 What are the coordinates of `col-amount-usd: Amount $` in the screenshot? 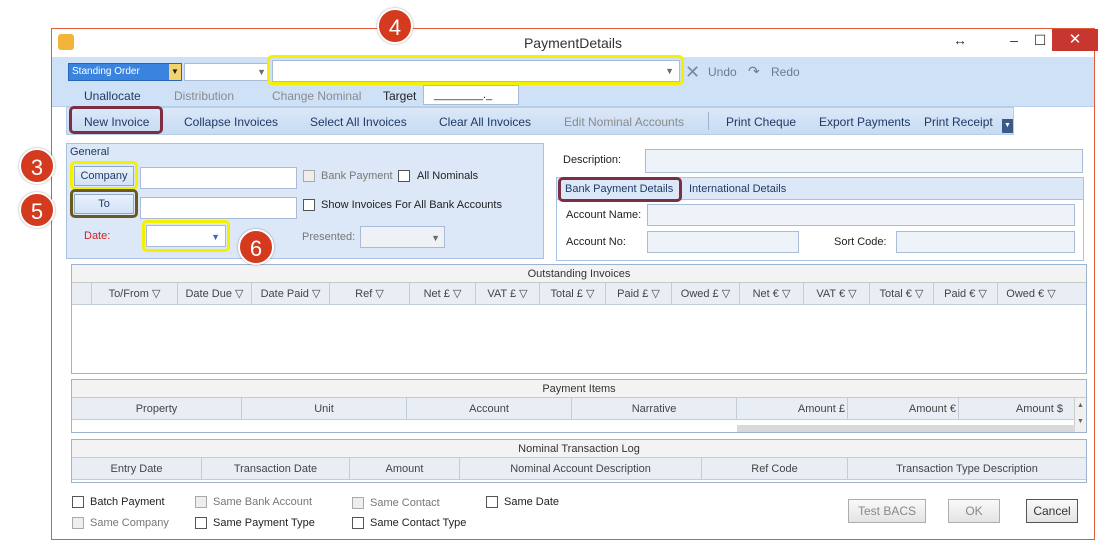 It's located at (1014, 408).